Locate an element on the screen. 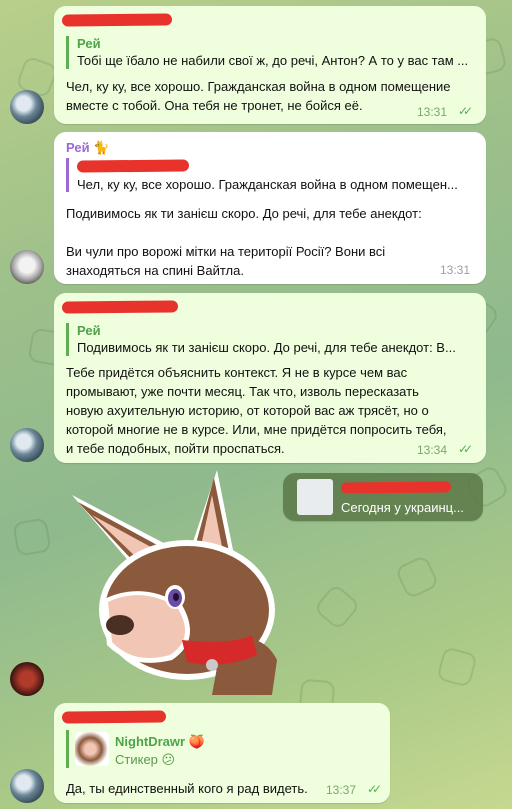 The image size is (512, 809). reply-text: Стикер 😕 is located at coordinates (145, 759).